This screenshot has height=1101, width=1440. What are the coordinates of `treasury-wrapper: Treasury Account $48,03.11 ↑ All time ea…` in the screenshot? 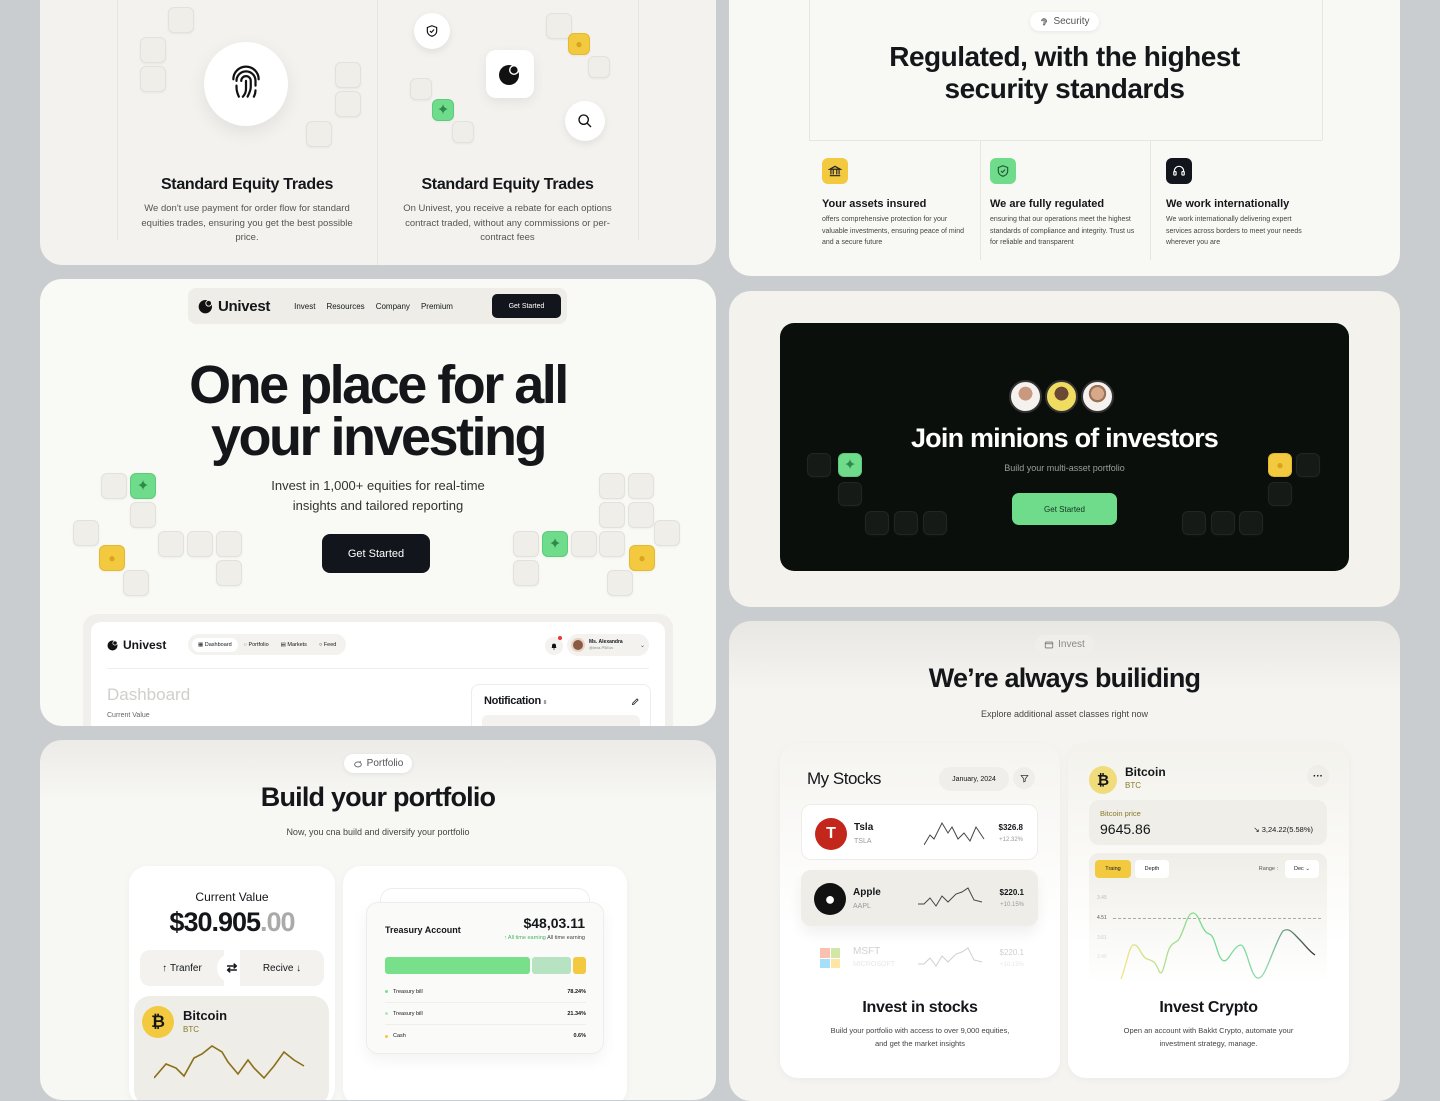 It's located at (485, 983).